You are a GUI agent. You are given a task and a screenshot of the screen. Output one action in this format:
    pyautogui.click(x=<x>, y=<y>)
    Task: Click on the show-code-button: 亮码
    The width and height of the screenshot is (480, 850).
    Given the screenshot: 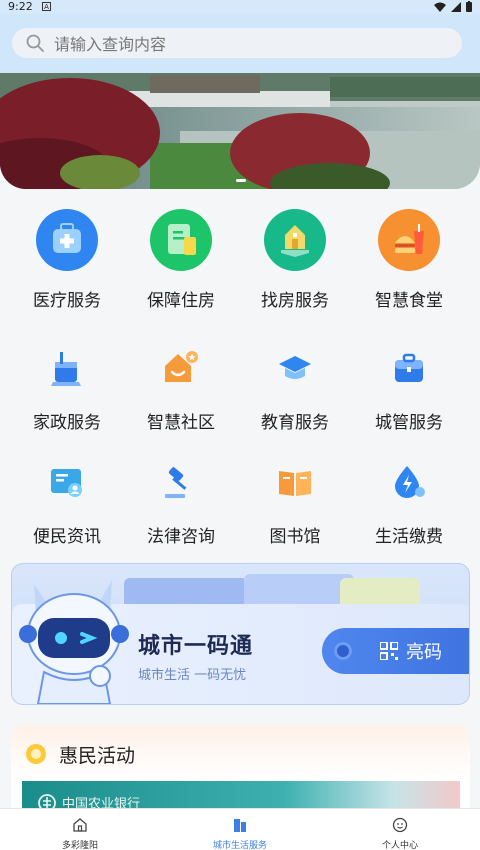 What is the action you would take?
    pyautogui.click(x=395, y=651)
    